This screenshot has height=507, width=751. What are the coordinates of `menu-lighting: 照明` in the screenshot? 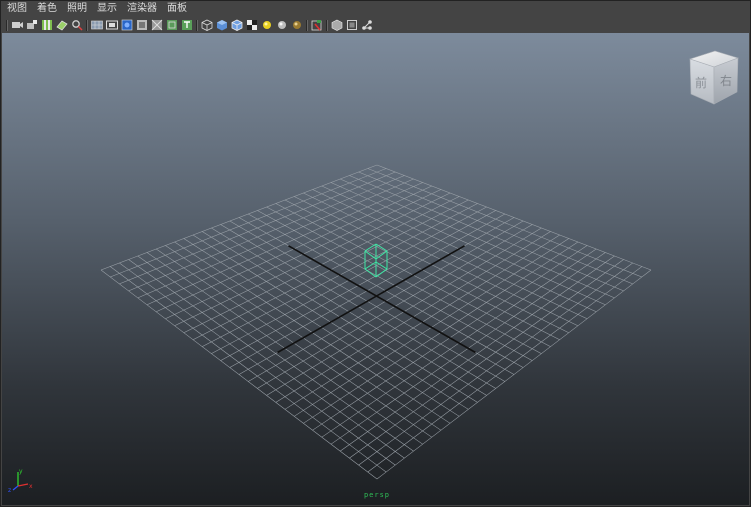 It's located at (77, 9).